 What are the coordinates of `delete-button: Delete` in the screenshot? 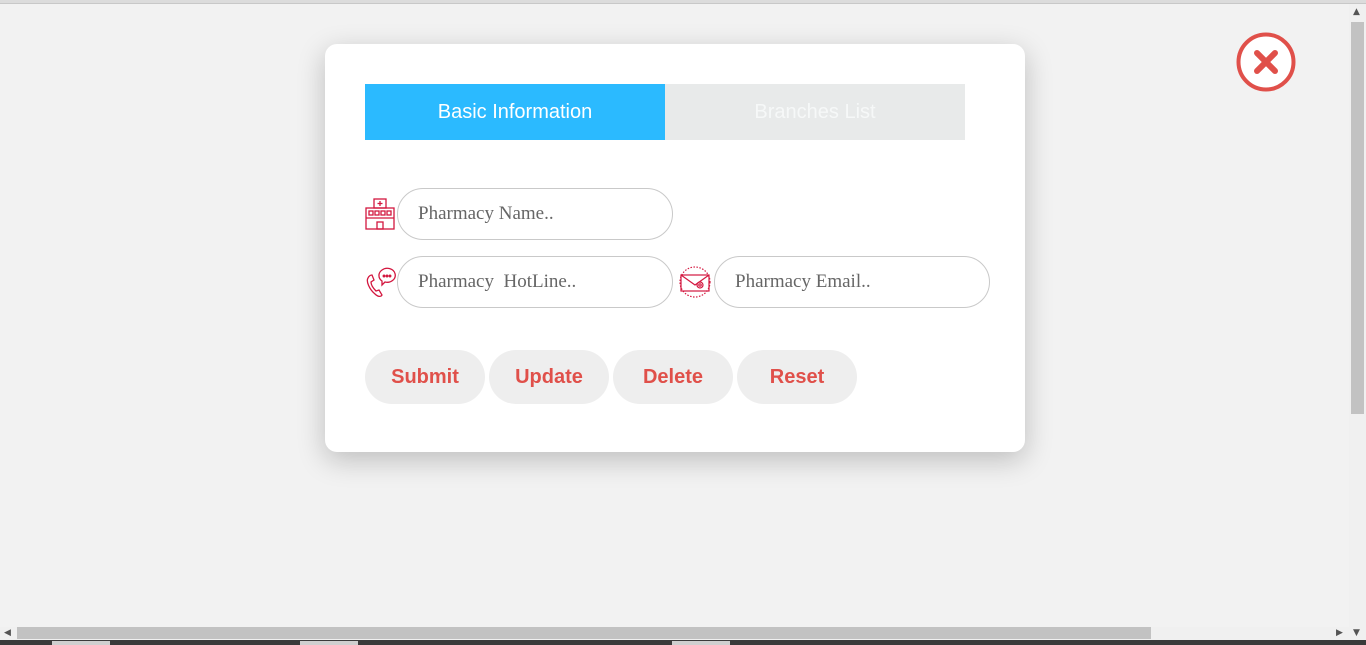 It's located at (673, 377).